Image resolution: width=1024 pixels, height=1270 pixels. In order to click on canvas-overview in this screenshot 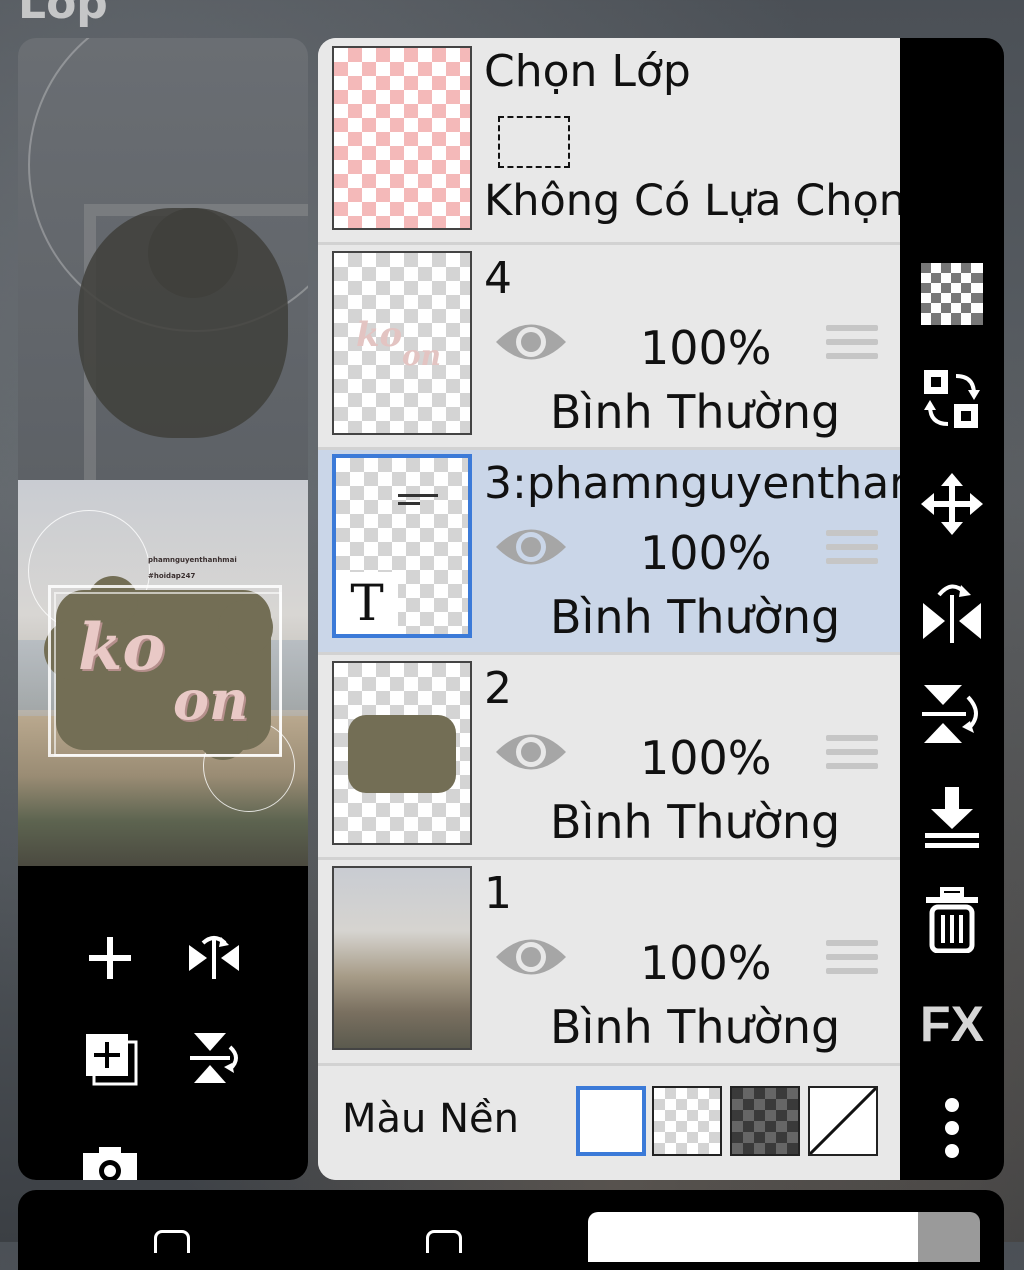, I will do `click(163, 283)`.